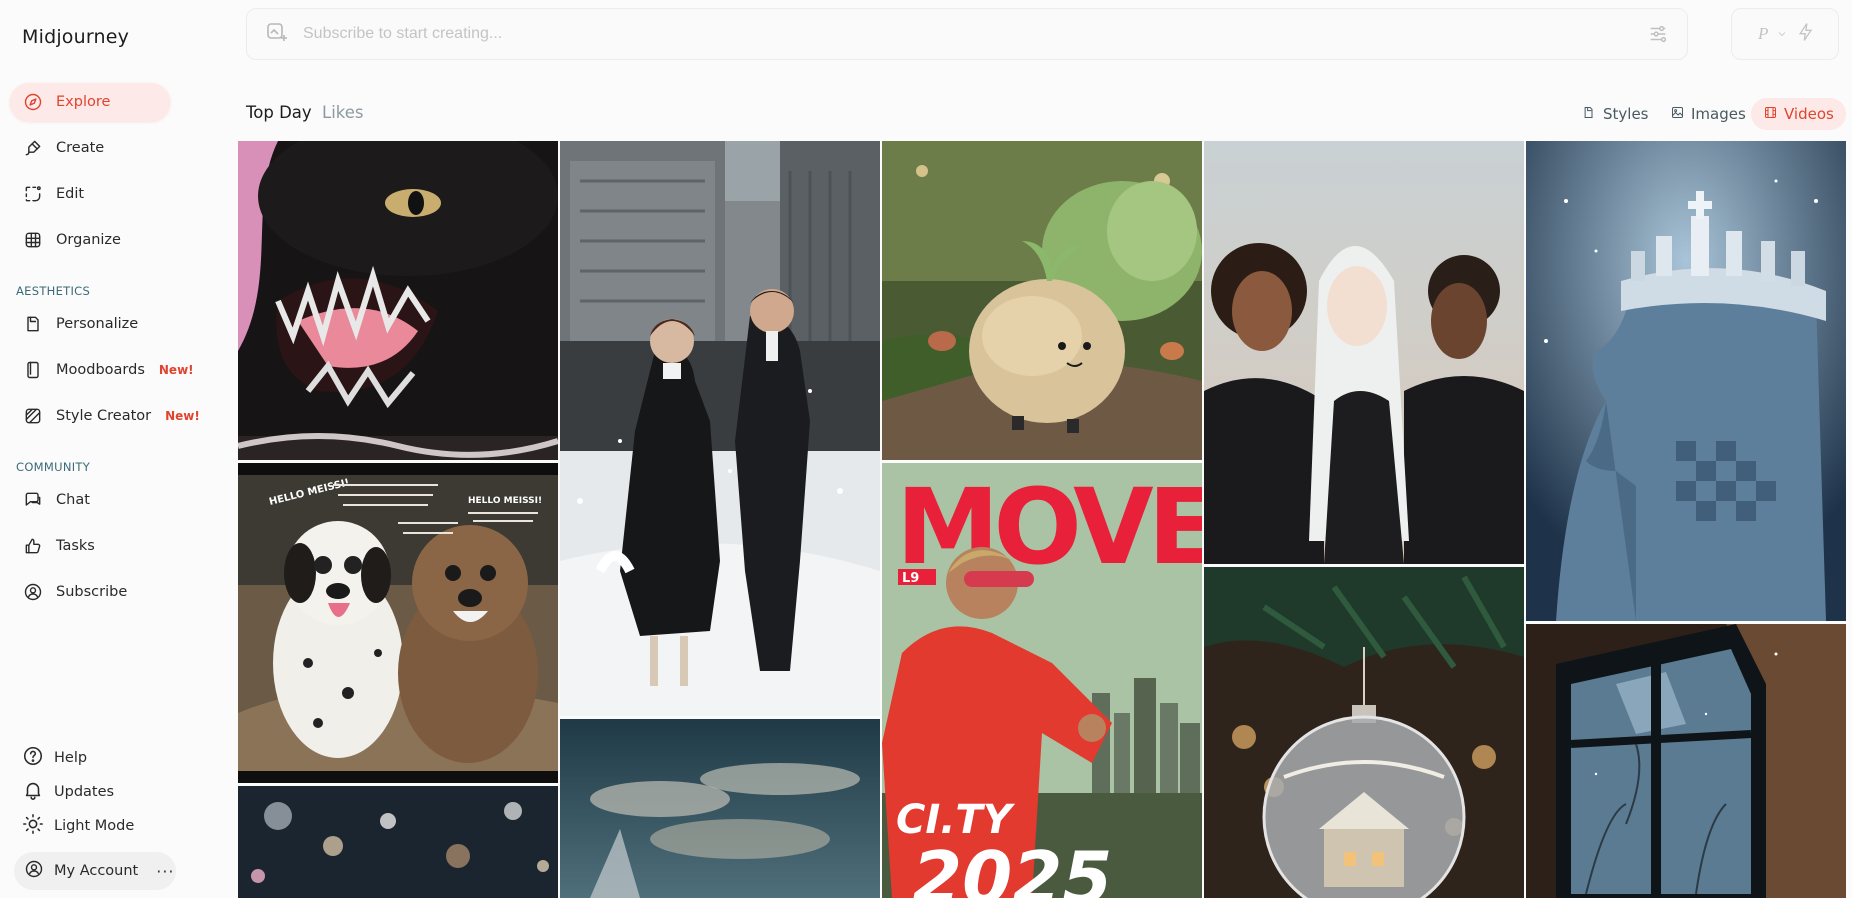  I want to click on magazine-headline: MOVE, so click(1049, 527).